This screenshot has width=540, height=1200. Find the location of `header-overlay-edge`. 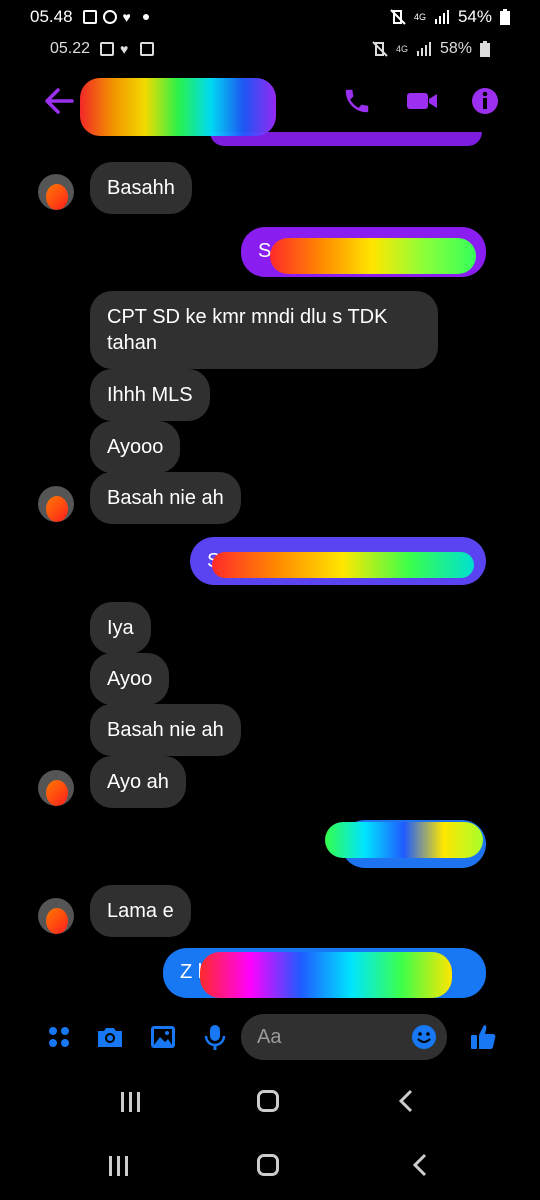

header-overlay-edge is located at coordinates (346, 139).